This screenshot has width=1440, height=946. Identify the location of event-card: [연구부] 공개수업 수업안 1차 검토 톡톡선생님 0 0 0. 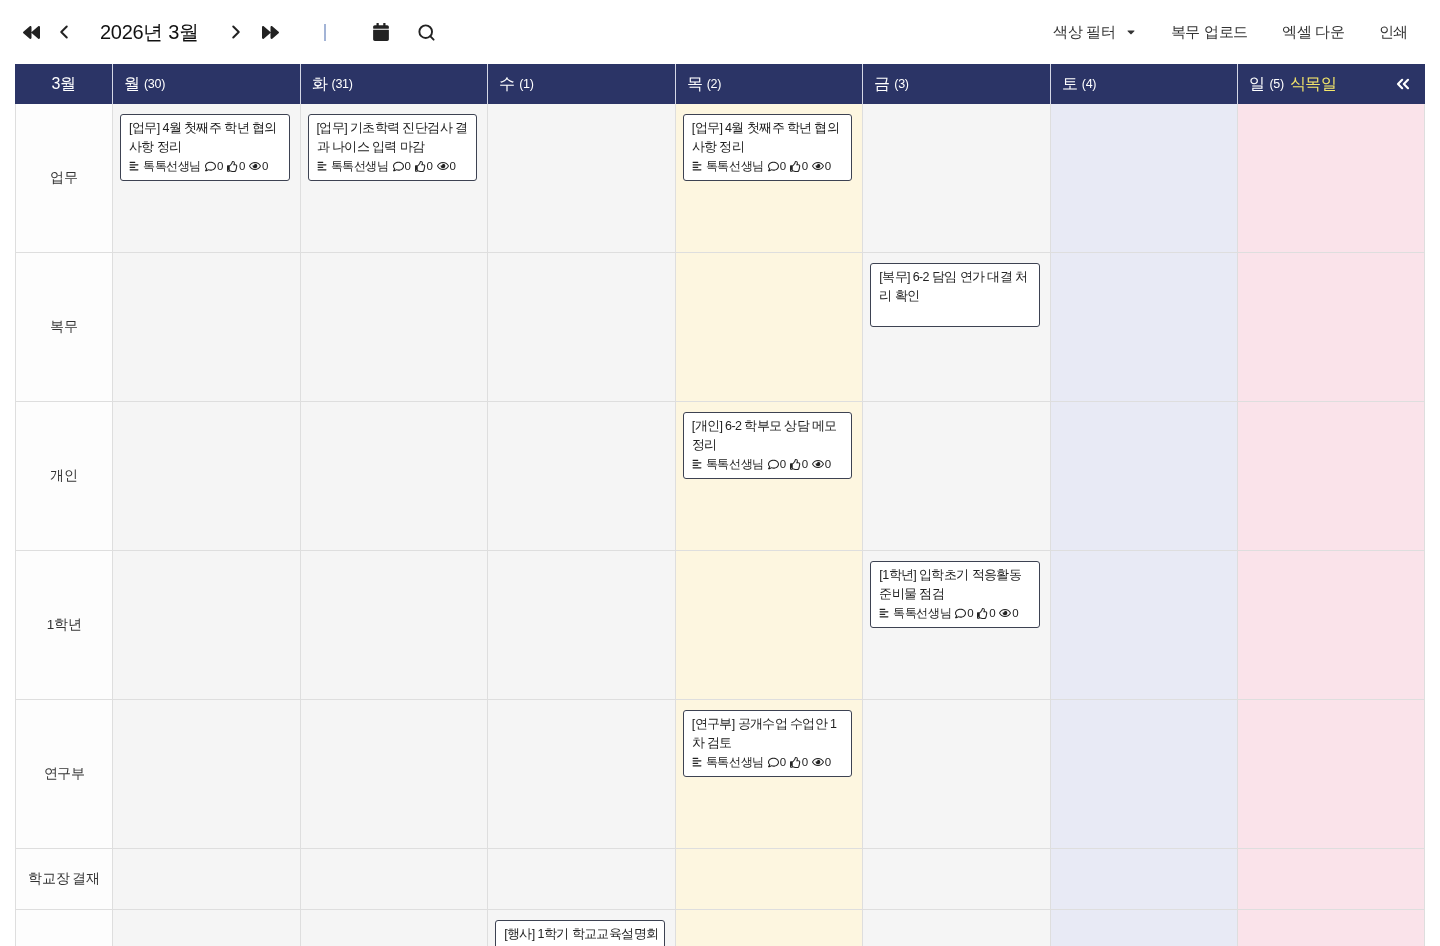
(767, 743).